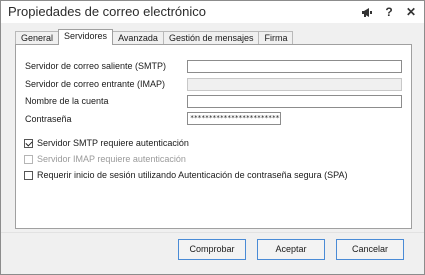 This screenshot has height=275, width=425. What do you see at coordinates (411, 12) in the screenshot?
I see `close-icon: ✕` at bounding box center [411, 12].